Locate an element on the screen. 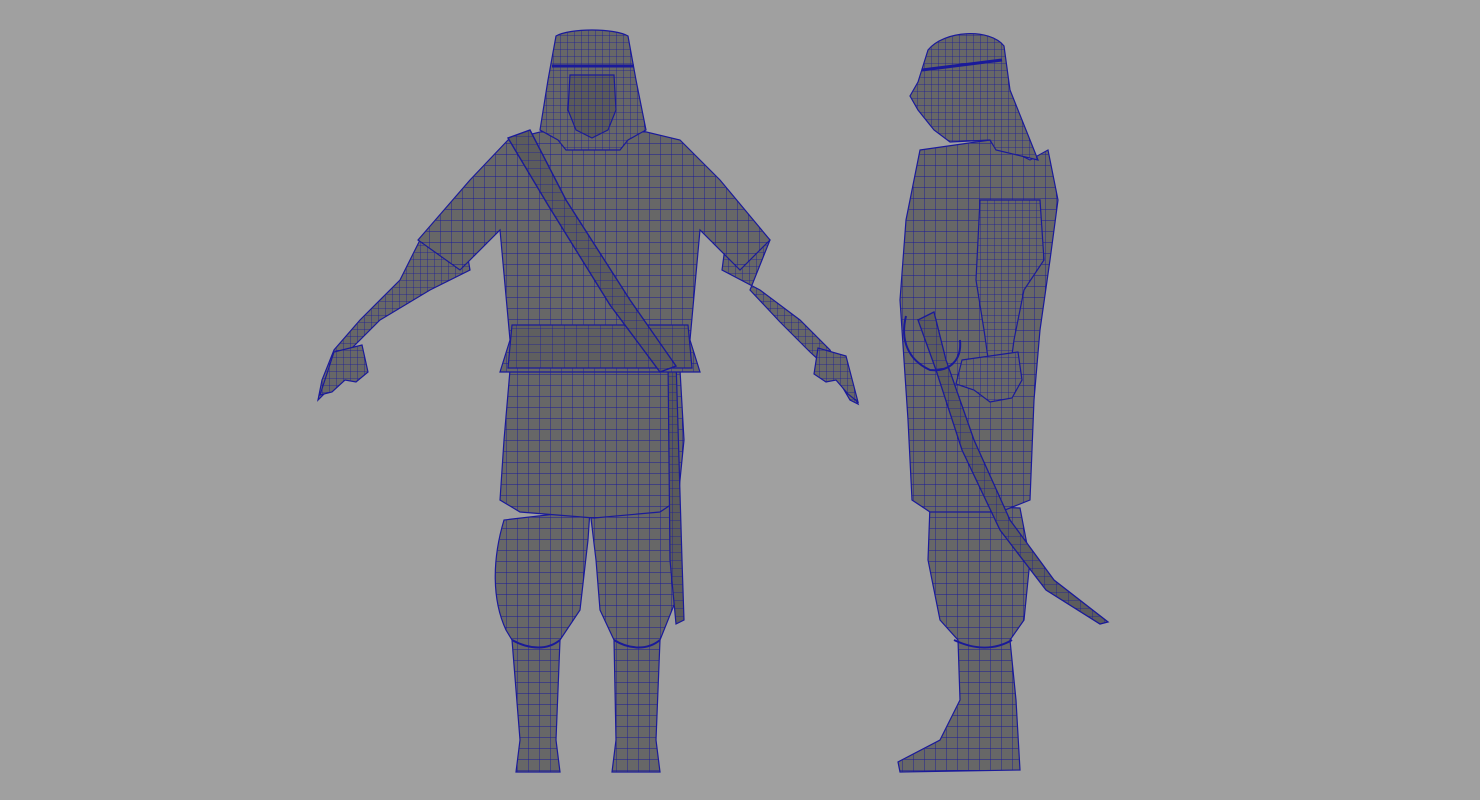  front-legs is located at coordinates (587, 636).